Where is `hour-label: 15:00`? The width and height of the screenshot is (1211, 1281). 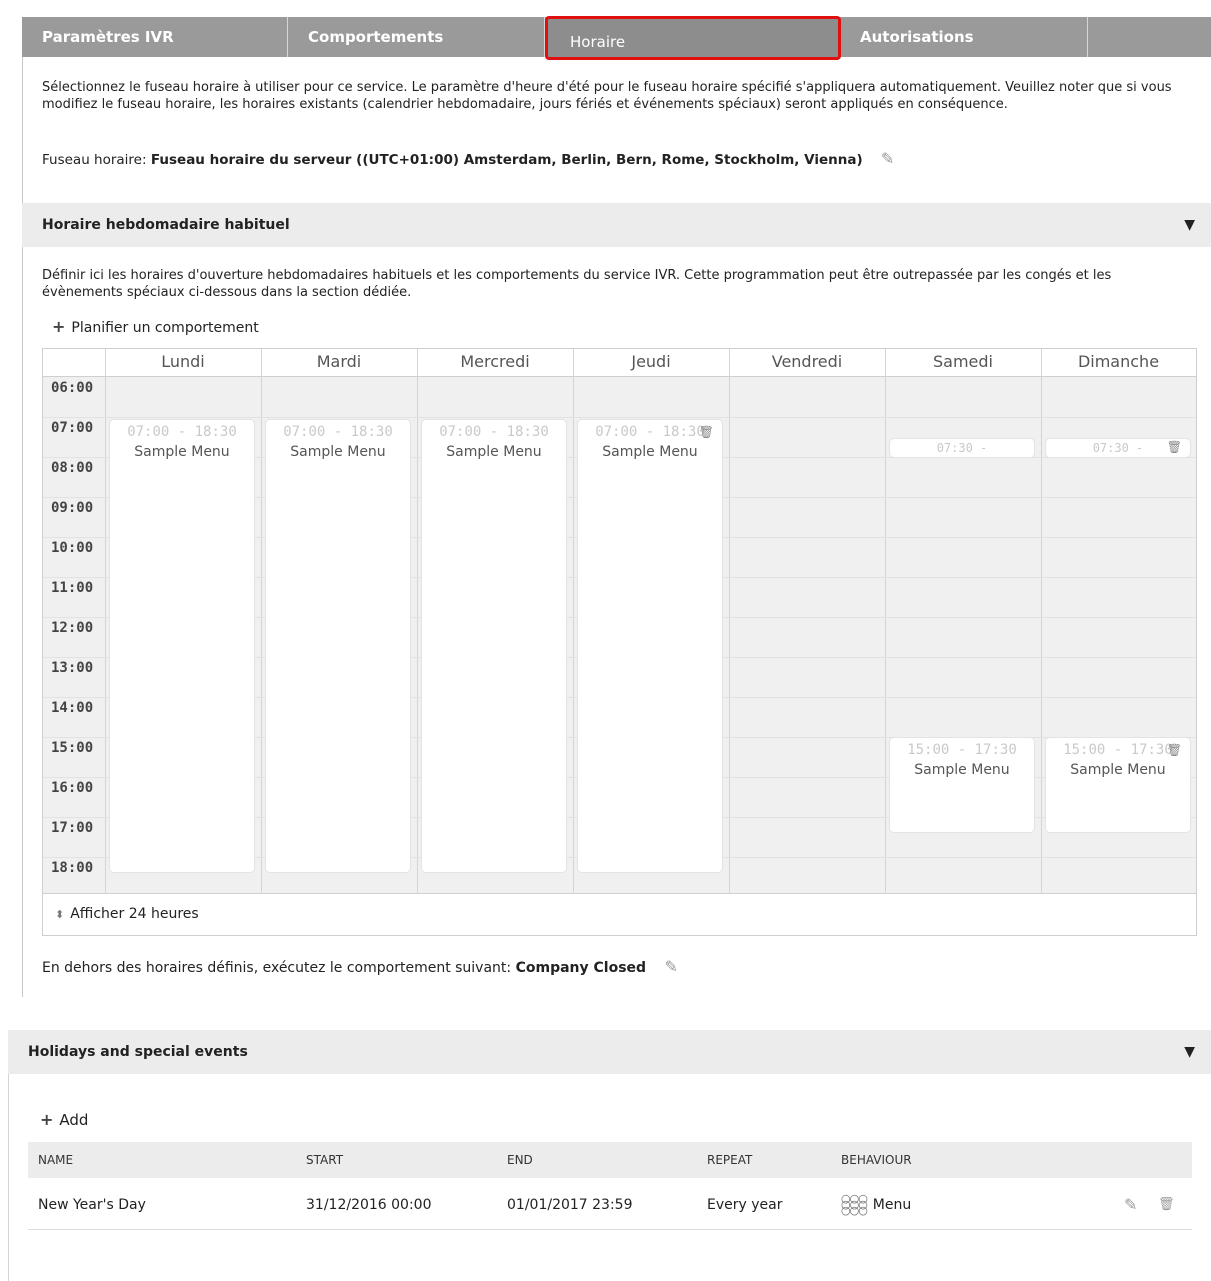
hour-label: 15:00 is located at coordinates (72, 748).